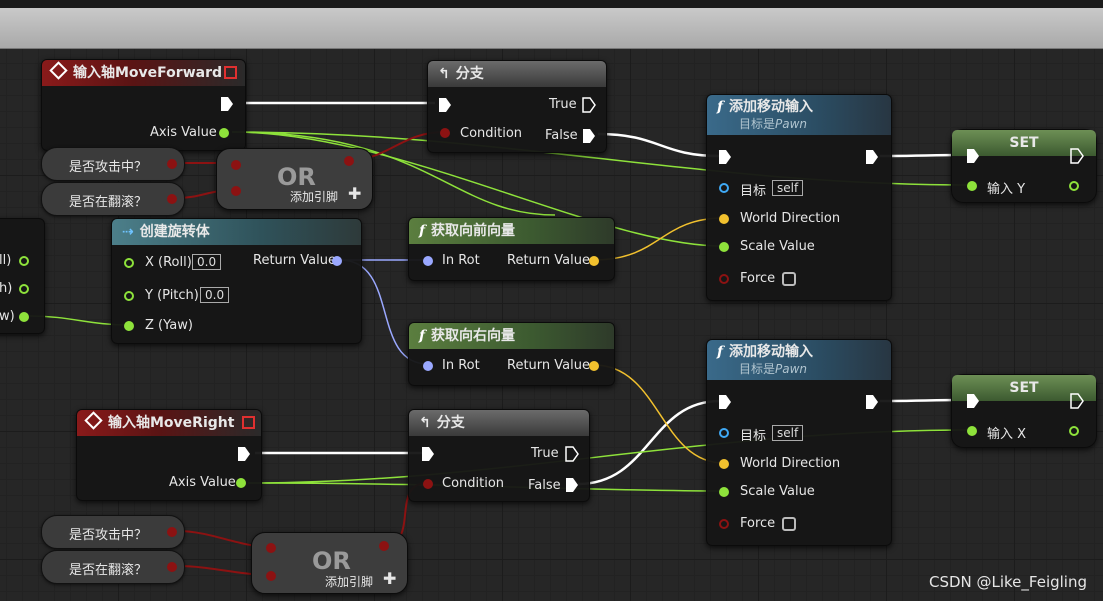 The image size is (1103, 601). What do you see at coordinates (129, 263) in the screenshot?
I see `x-roll-in-pin` at bounding box center [129, 263].